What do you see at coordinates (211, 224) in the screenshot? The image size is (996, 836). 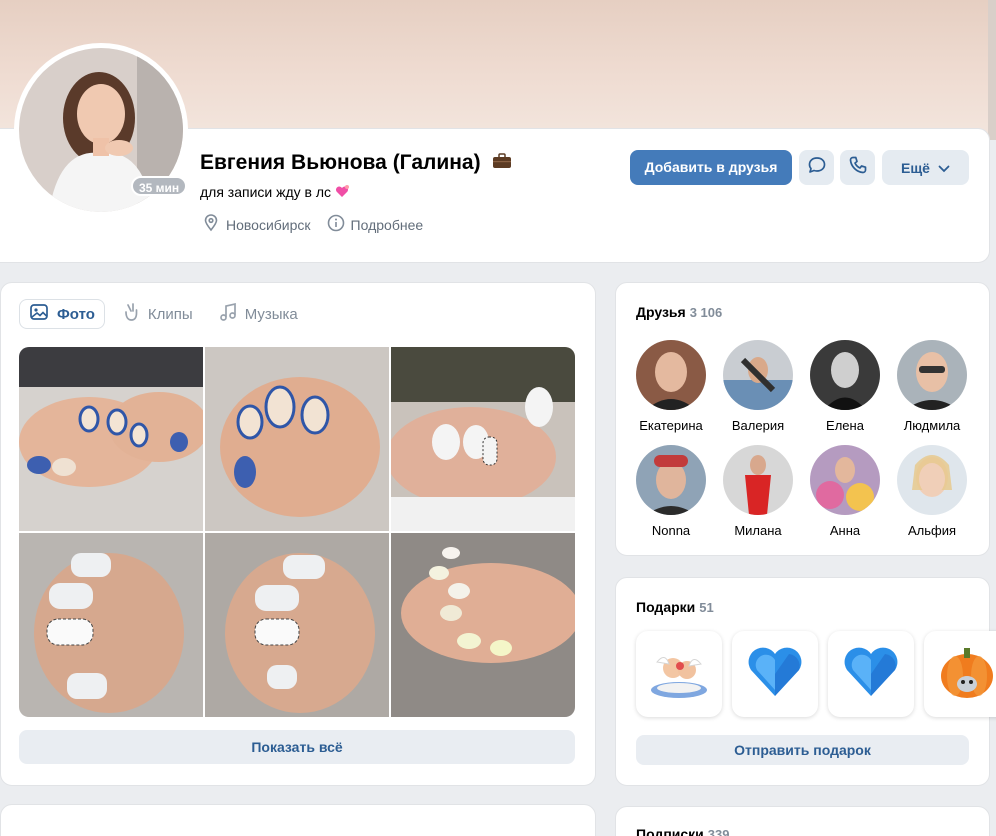 I see `location-icon` at bounding box center [211, 224].